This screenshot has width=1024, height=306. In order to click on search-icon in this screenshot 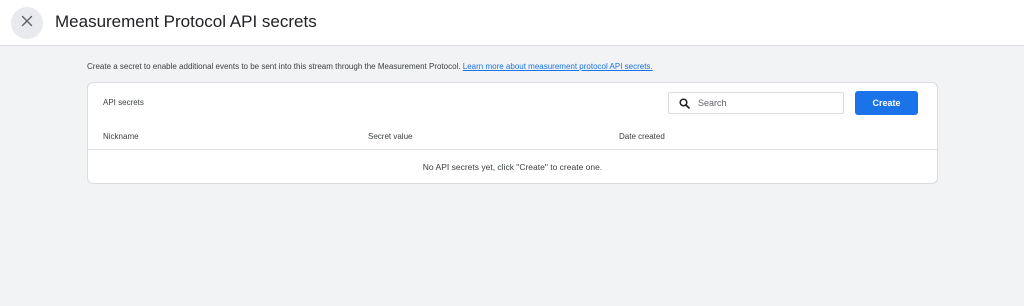, I will do `click(684, 103)`.